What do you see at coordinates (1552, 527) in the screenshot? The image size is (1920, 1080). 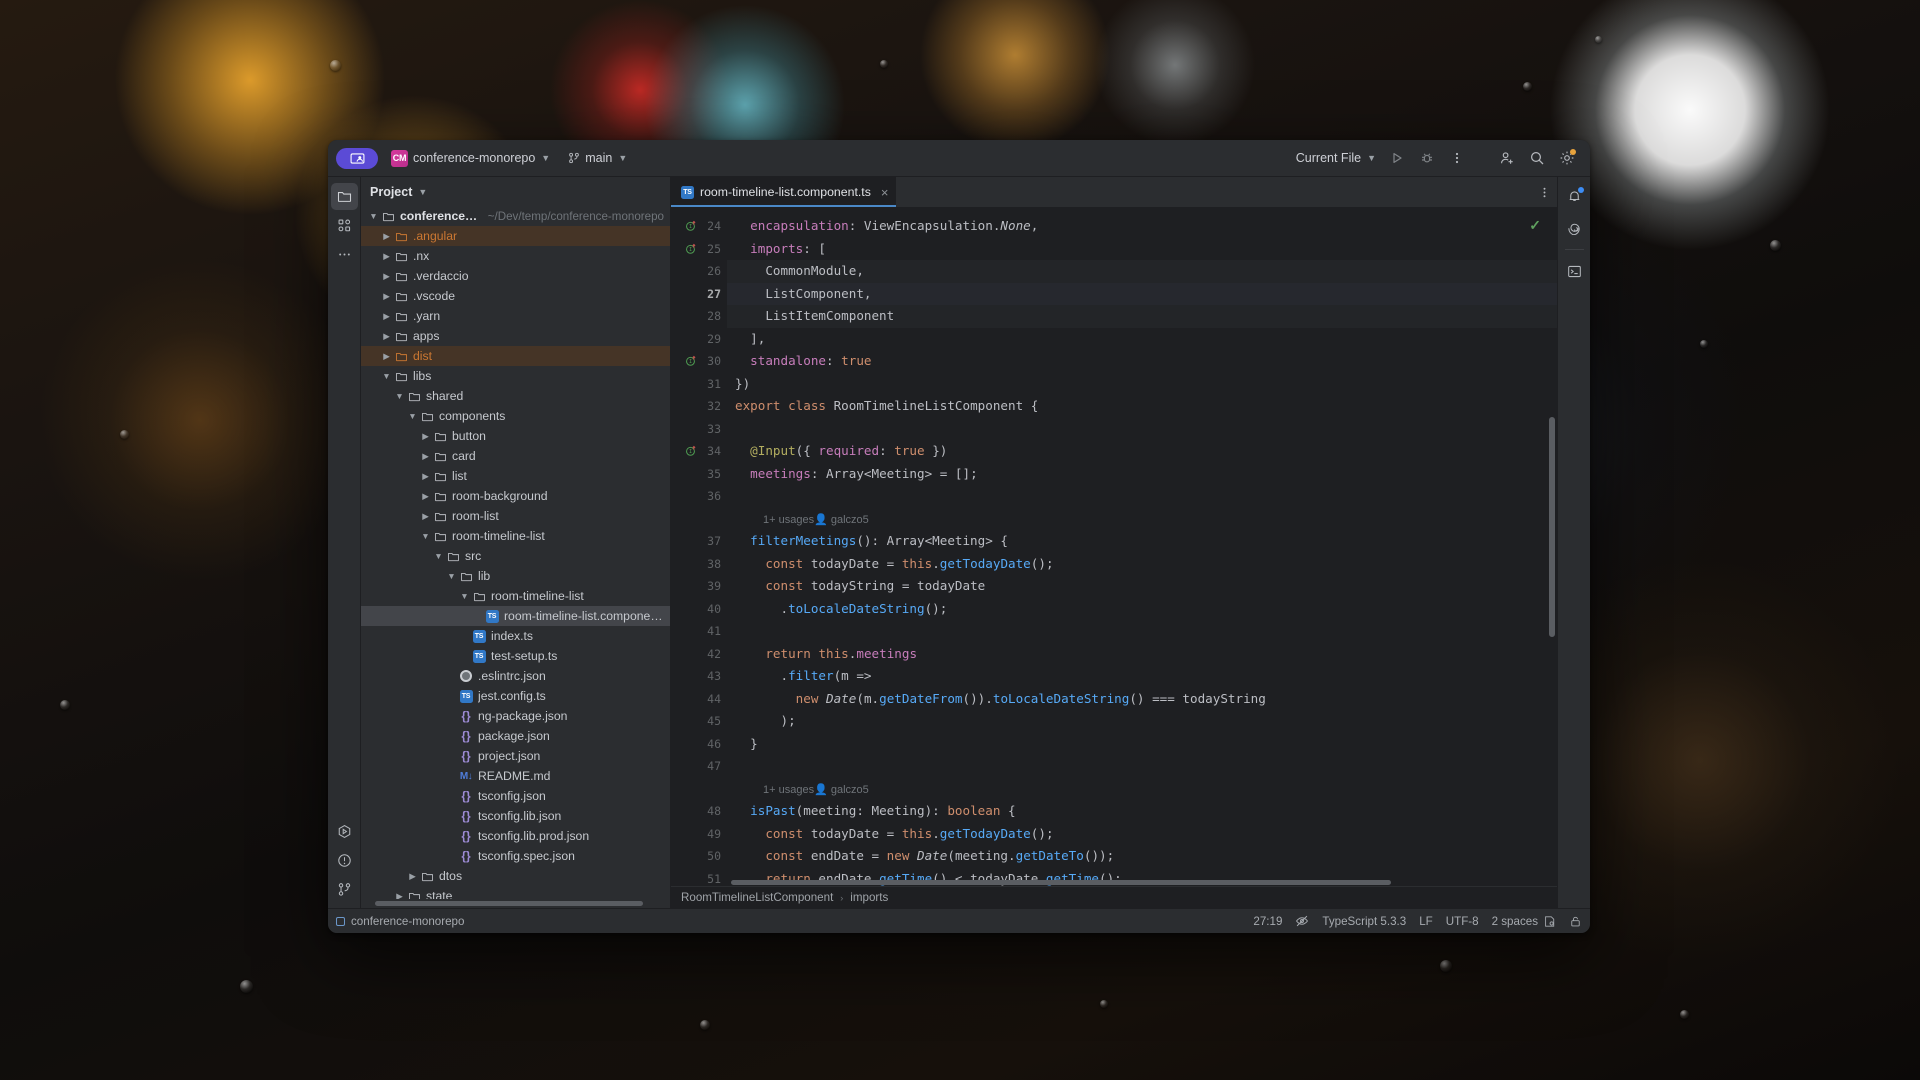 I see `editor-vertical-scrollbar` at bounding box center [1552, 527].